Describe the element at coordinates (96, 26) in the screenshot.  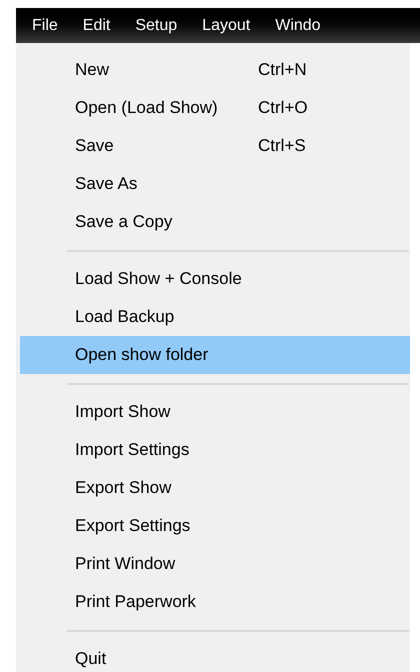
I see `menu-bar-item: Edit` at that location.